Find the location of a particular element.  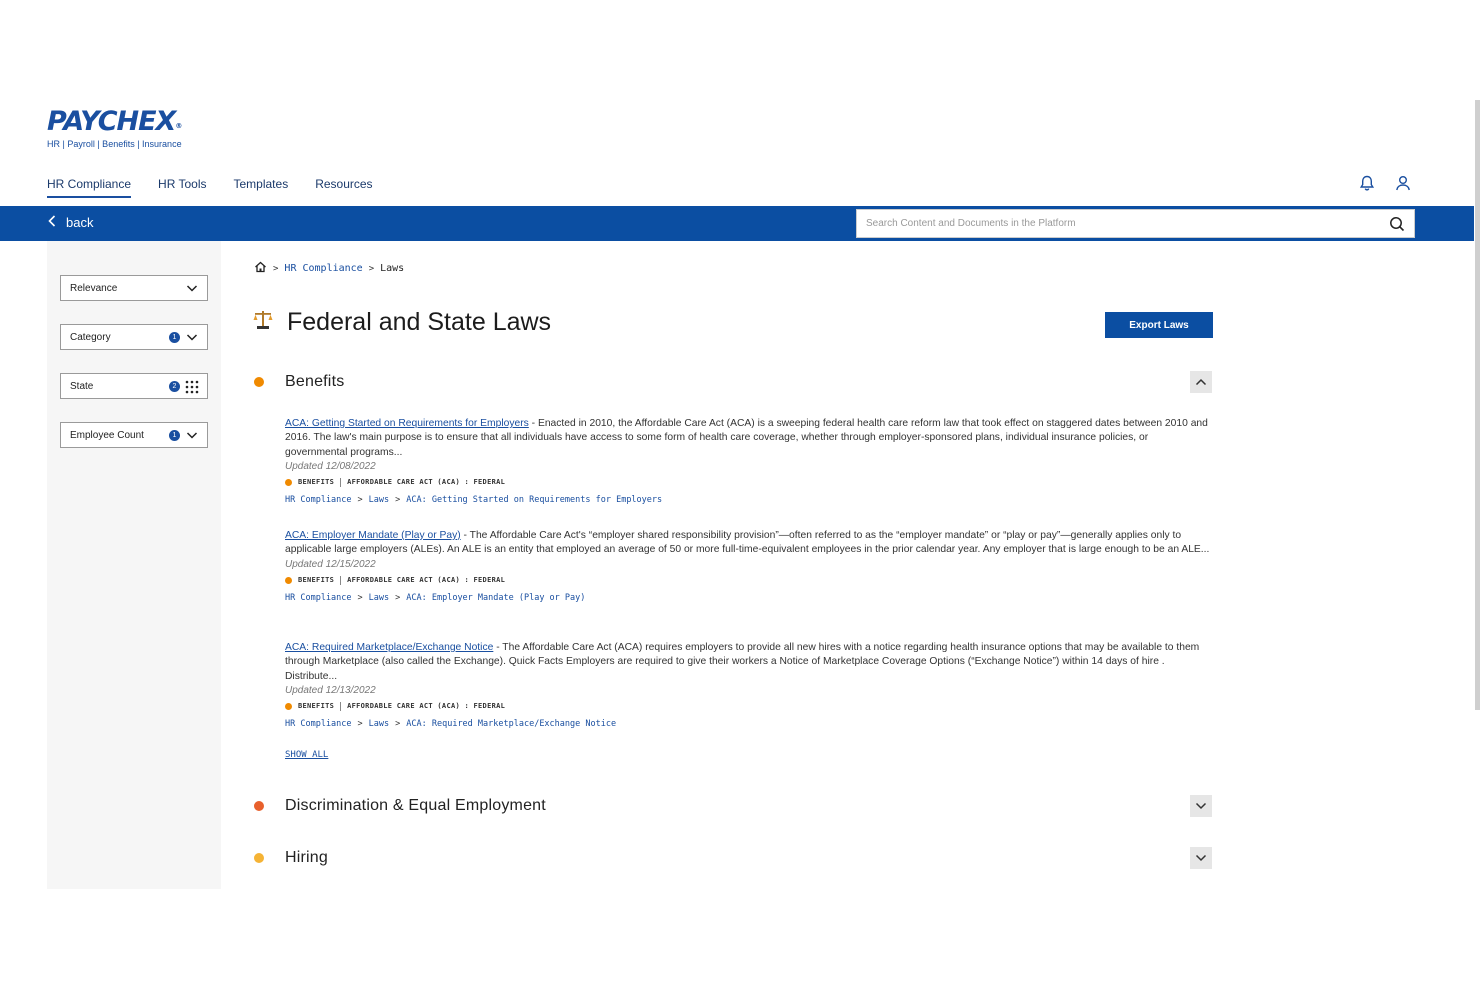

nav-templates: Templates is located at coordinates (261, 187).